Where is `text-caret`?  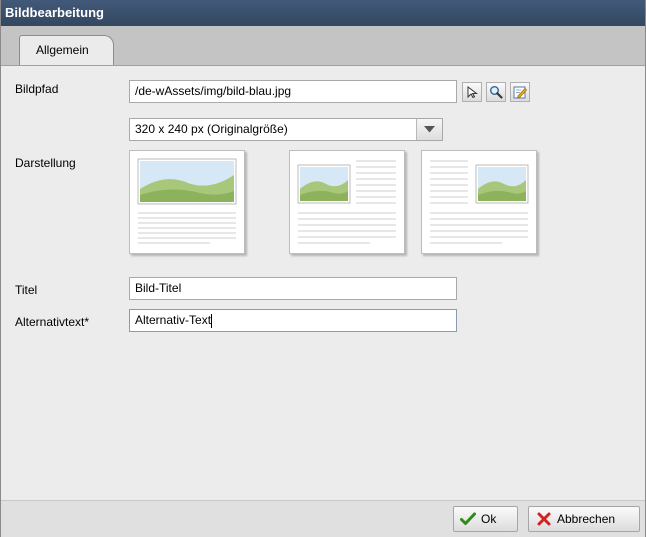 text-caret is located at coordinates (212, 320).